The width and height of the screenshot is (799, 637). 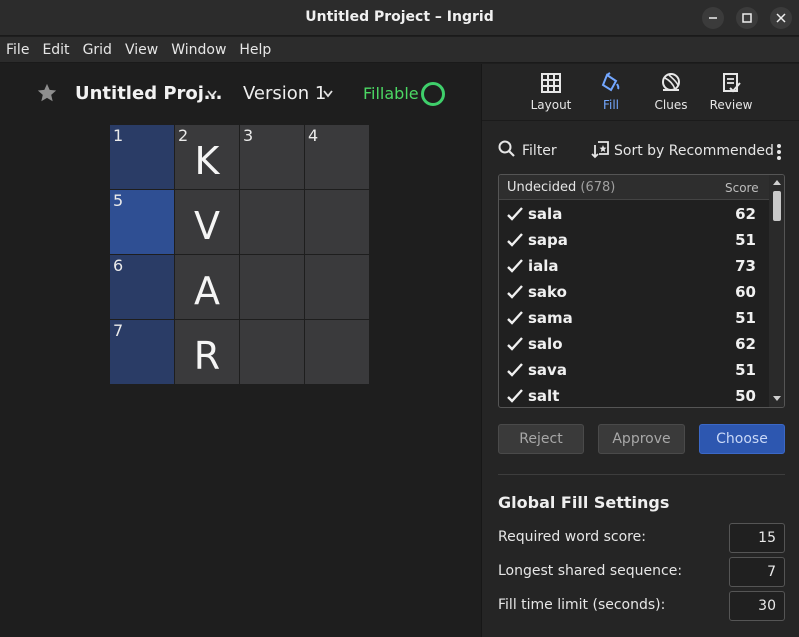 I want to click on word-text: salt, so click(x=544, y=396).